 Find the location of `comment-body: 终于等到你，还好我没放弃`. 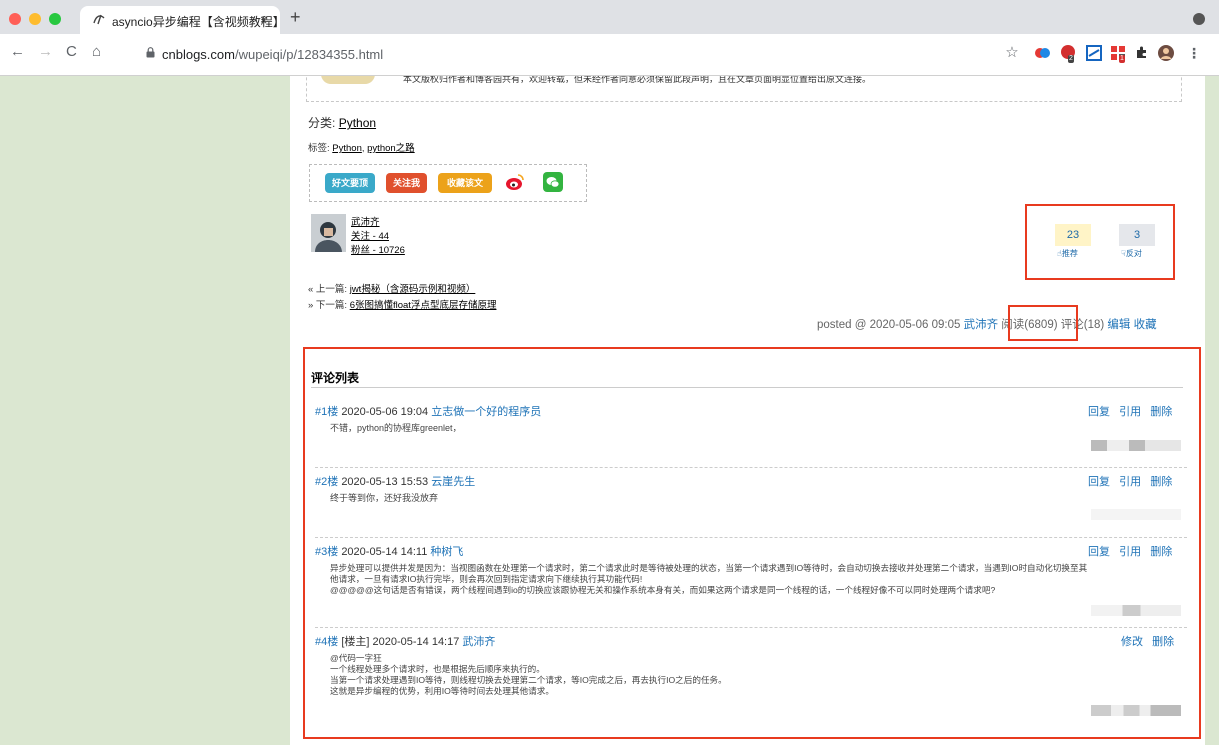

comment-body: 终于等到你，还好我没放弃 is located at coordinates (384, 498).